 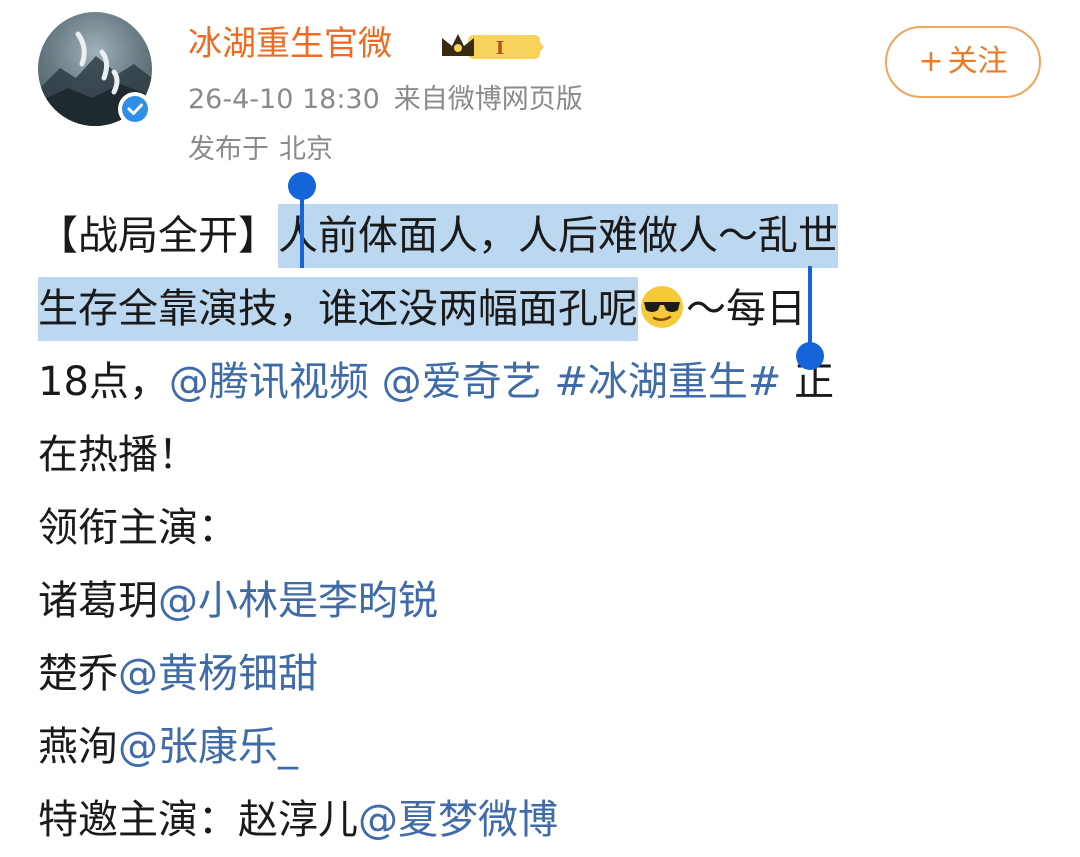 I want to click on verified-badge-icon, so click(x=135, y=109).